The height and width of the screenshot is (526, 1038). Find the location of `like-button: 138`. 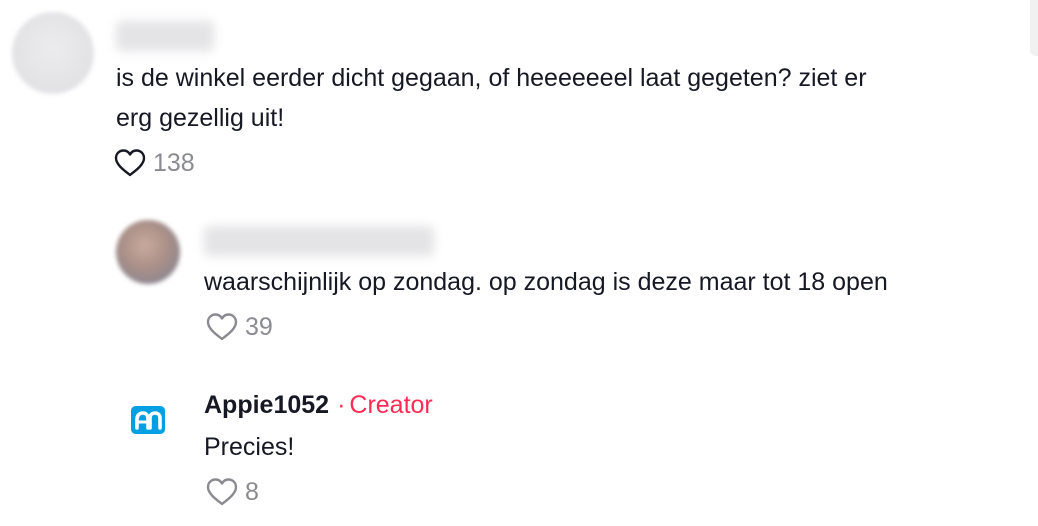

like-button: 138 is located at coordinates (154, 163).